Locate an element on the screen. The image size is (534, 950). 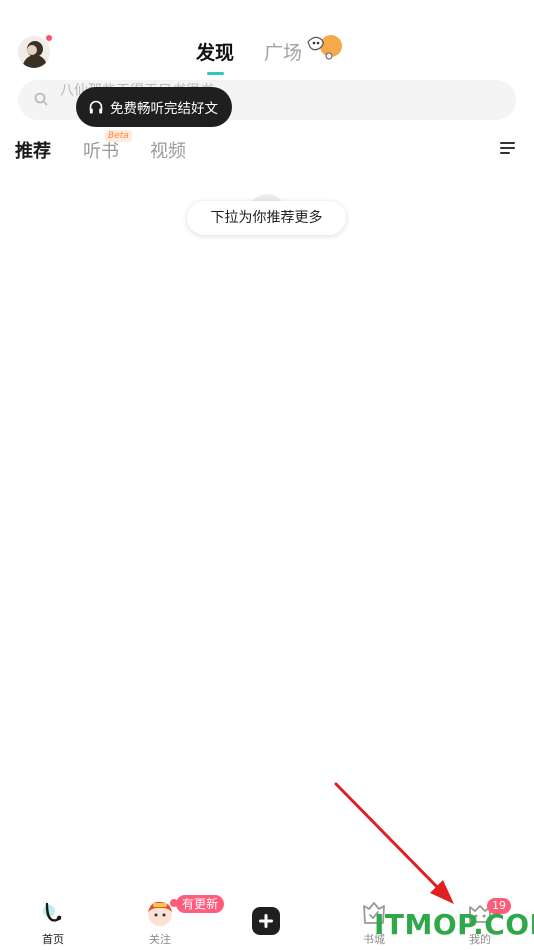
user-avatar is located at coordinates (34, 52).